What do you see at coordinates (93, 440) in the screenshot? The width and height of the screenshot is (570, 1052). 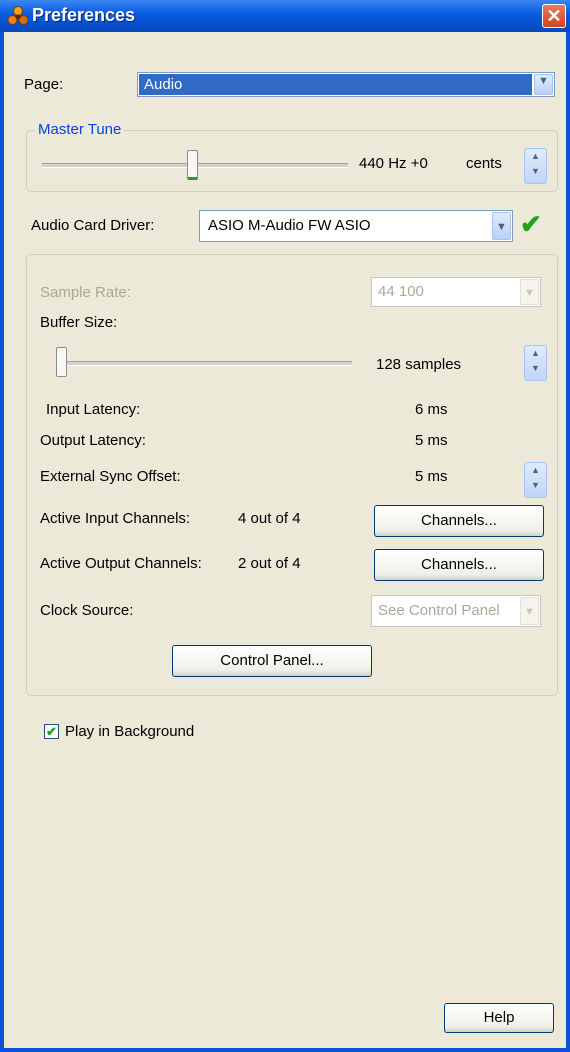 I see `output-latency-label: Output Latency:` at bounding box center [93, 440].